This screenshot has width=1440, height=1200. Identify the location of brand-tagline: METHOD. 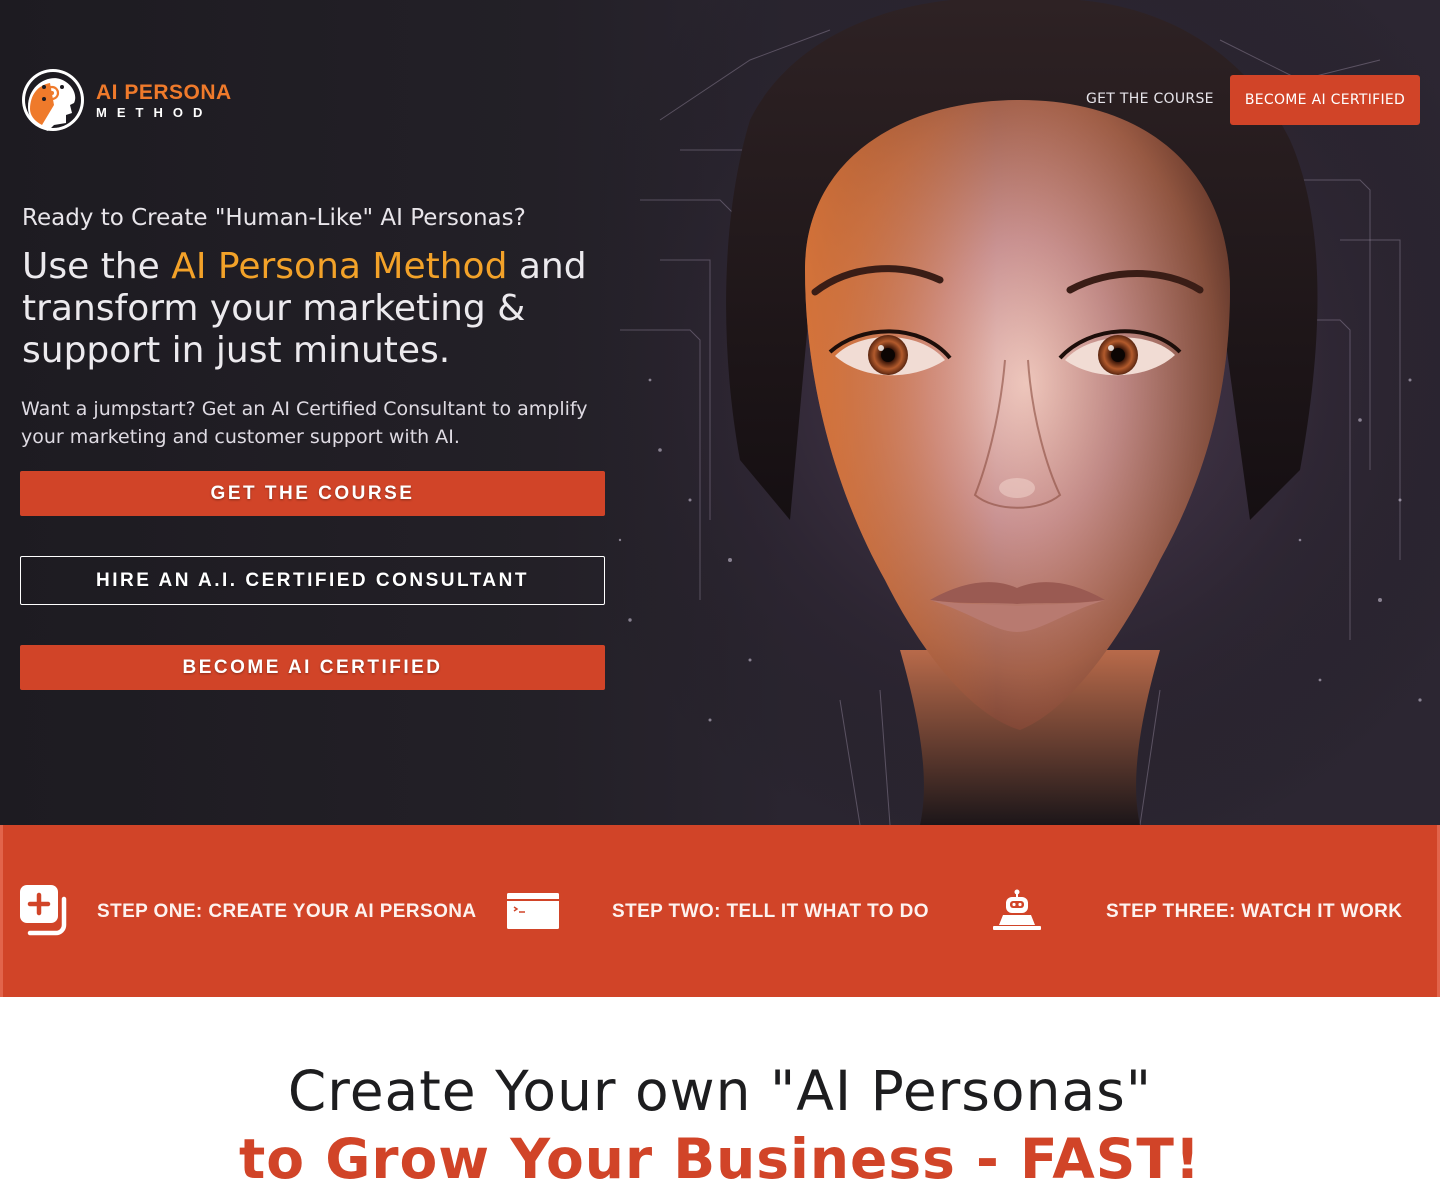
(154, 112).